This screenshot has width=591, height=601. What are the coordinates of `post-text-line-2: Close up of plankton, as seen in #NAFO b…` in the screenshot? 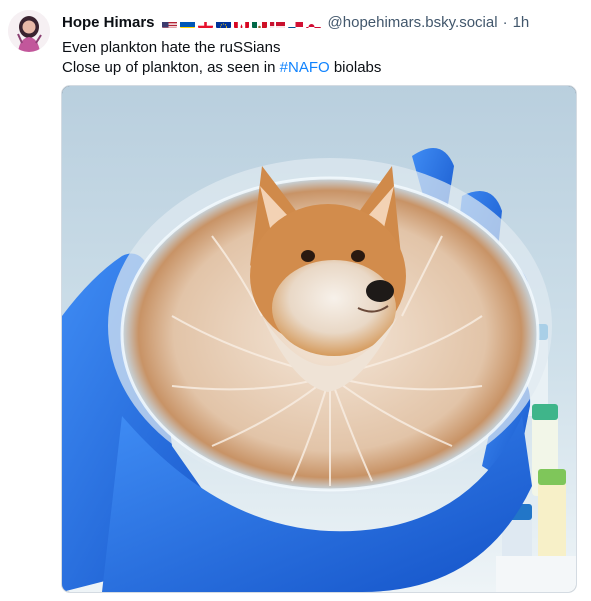 It's located at (321, 68).